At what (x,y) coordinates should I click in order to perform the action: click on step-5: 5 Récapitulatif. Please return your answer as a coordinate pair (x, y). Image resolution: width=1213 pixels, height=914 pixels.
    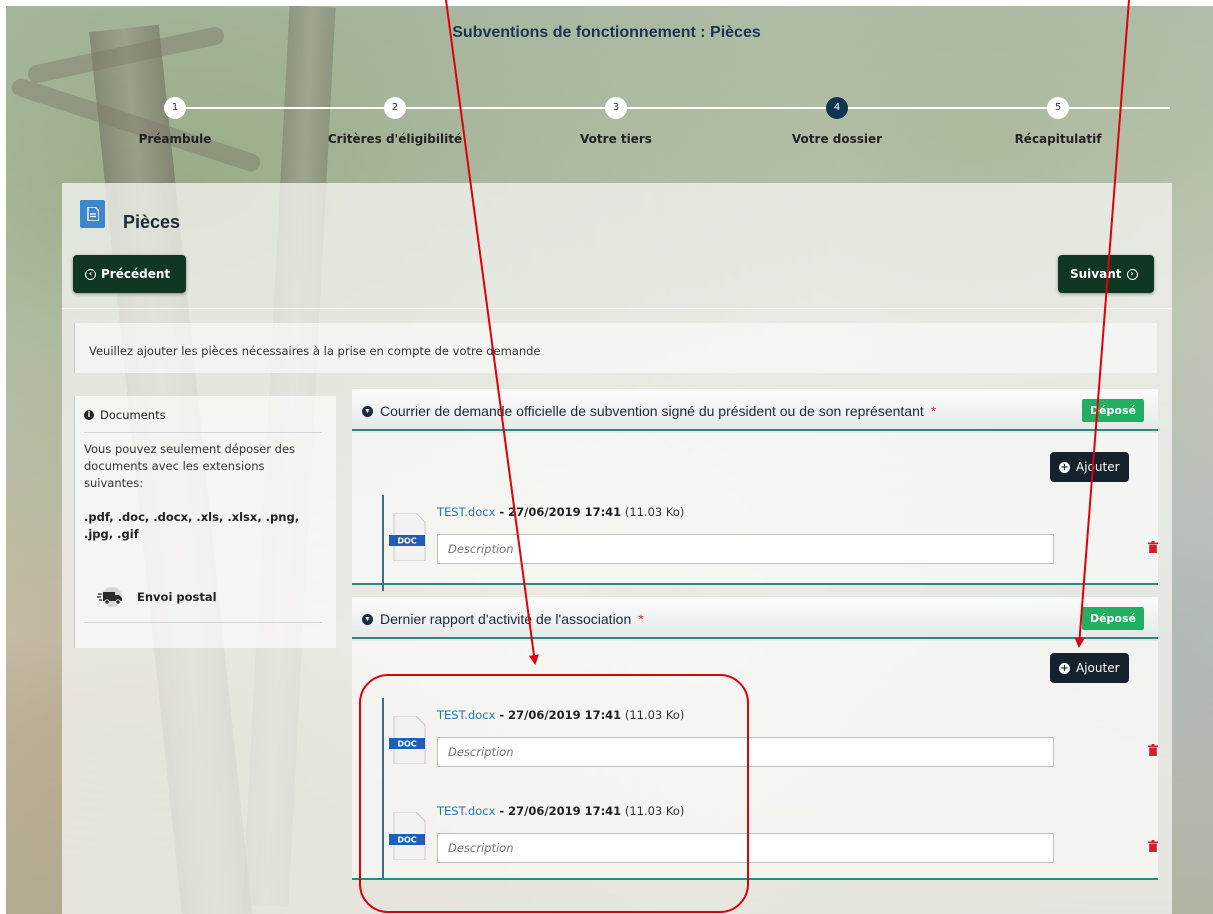
    Looking at the image, I should click on (1058, 121).